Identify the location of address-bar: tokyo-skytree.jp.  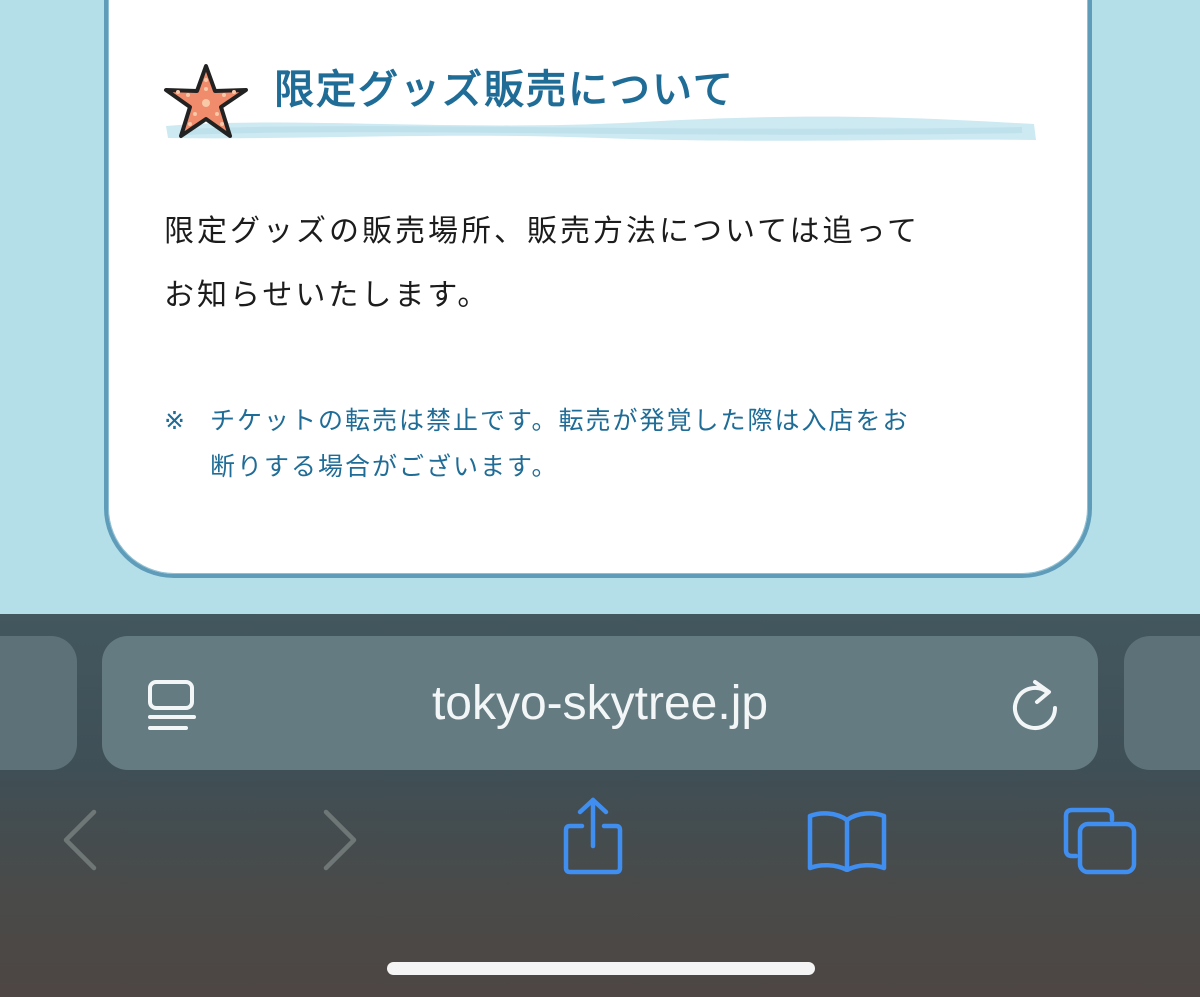
(600, 703).